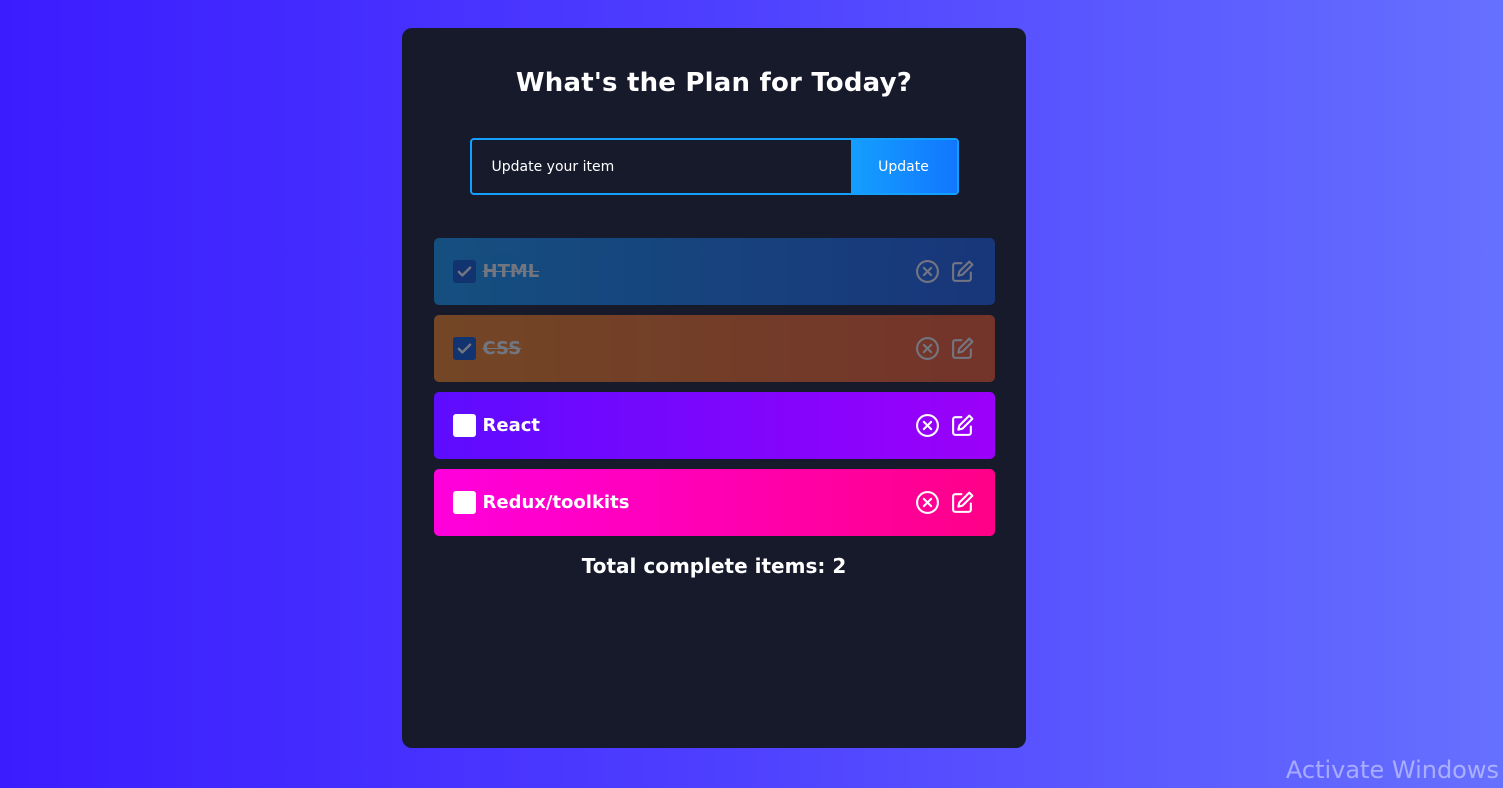  Describe the element at coordinates (661, 166) in the screenshot. I see `update-item-input` at that location.